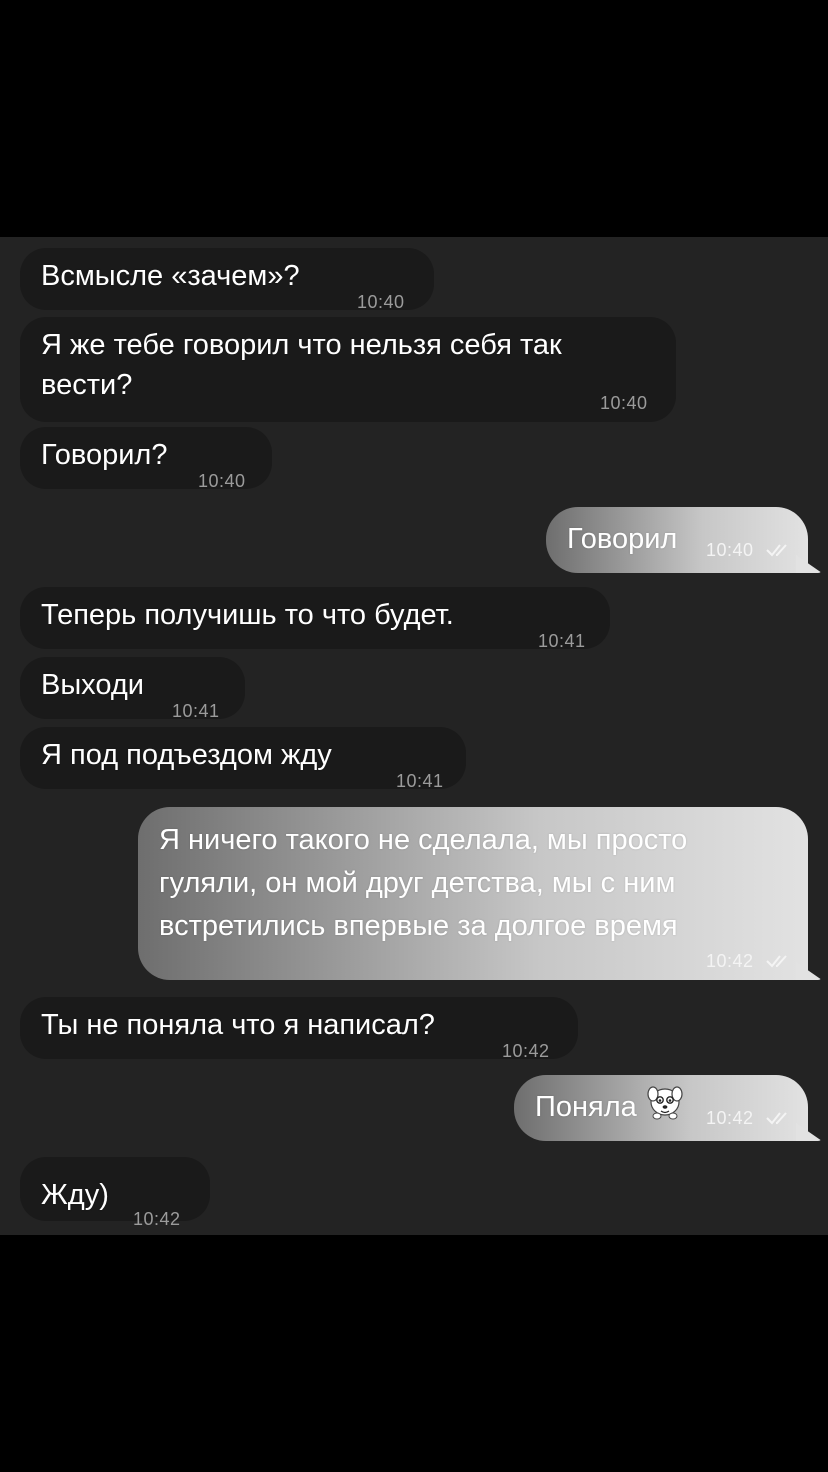 Image resolution: width=828 pixels, height=1472 pixels. What do you see at coordinates (247, 615) in the screenshot?
I see `message-text: Теперь получишь то что будет.` at bounding box center [247, 615].